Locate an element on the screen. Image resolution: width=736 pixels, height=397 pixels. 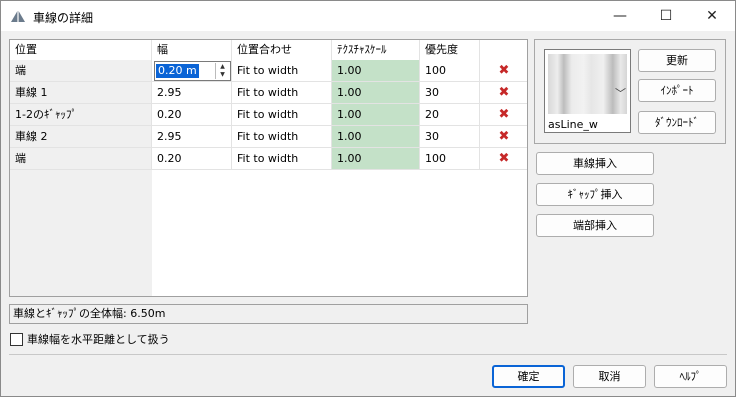
spin-buttons: ▲ ▼ is located at coordinates (222, 71).